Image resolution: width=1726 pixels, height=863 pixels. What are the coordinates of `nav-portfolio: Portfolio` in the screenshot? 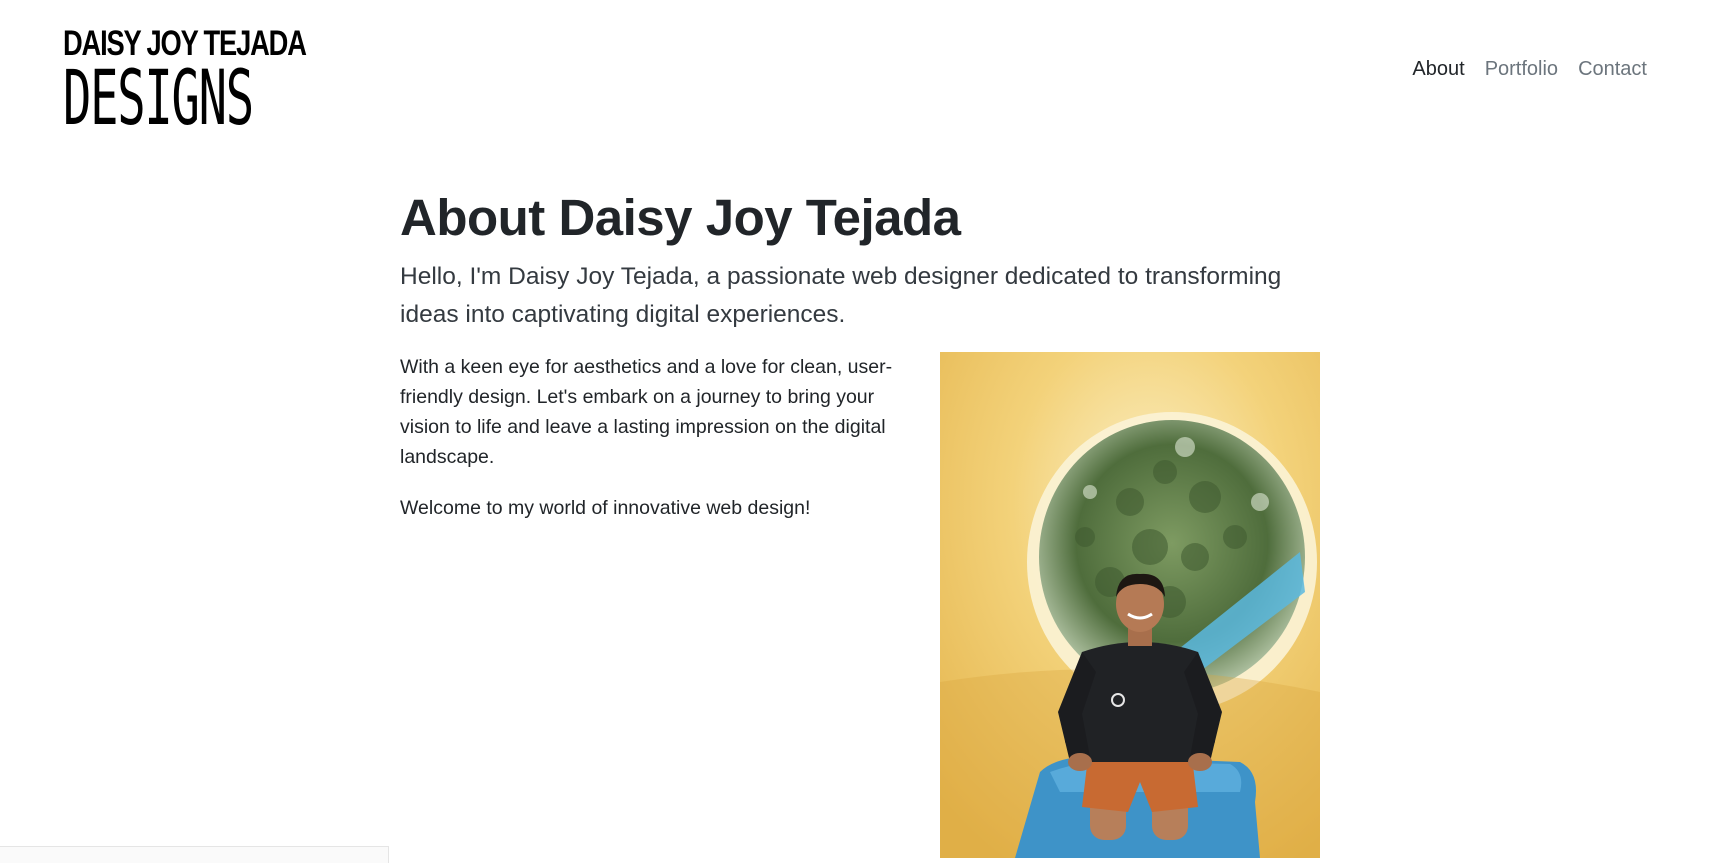 It's located at (1521, 69).